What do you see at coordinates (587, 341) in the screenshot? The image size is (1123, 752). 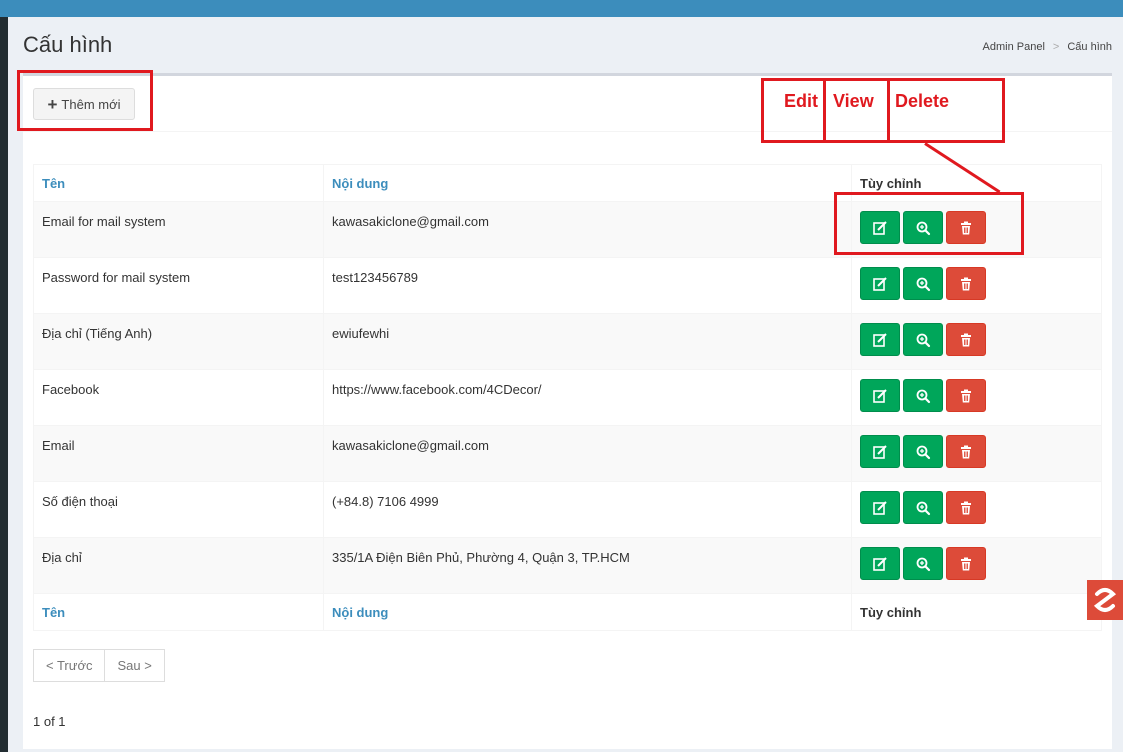 I see `row-value: ewiufewhi` at bounding box center [587, 341].